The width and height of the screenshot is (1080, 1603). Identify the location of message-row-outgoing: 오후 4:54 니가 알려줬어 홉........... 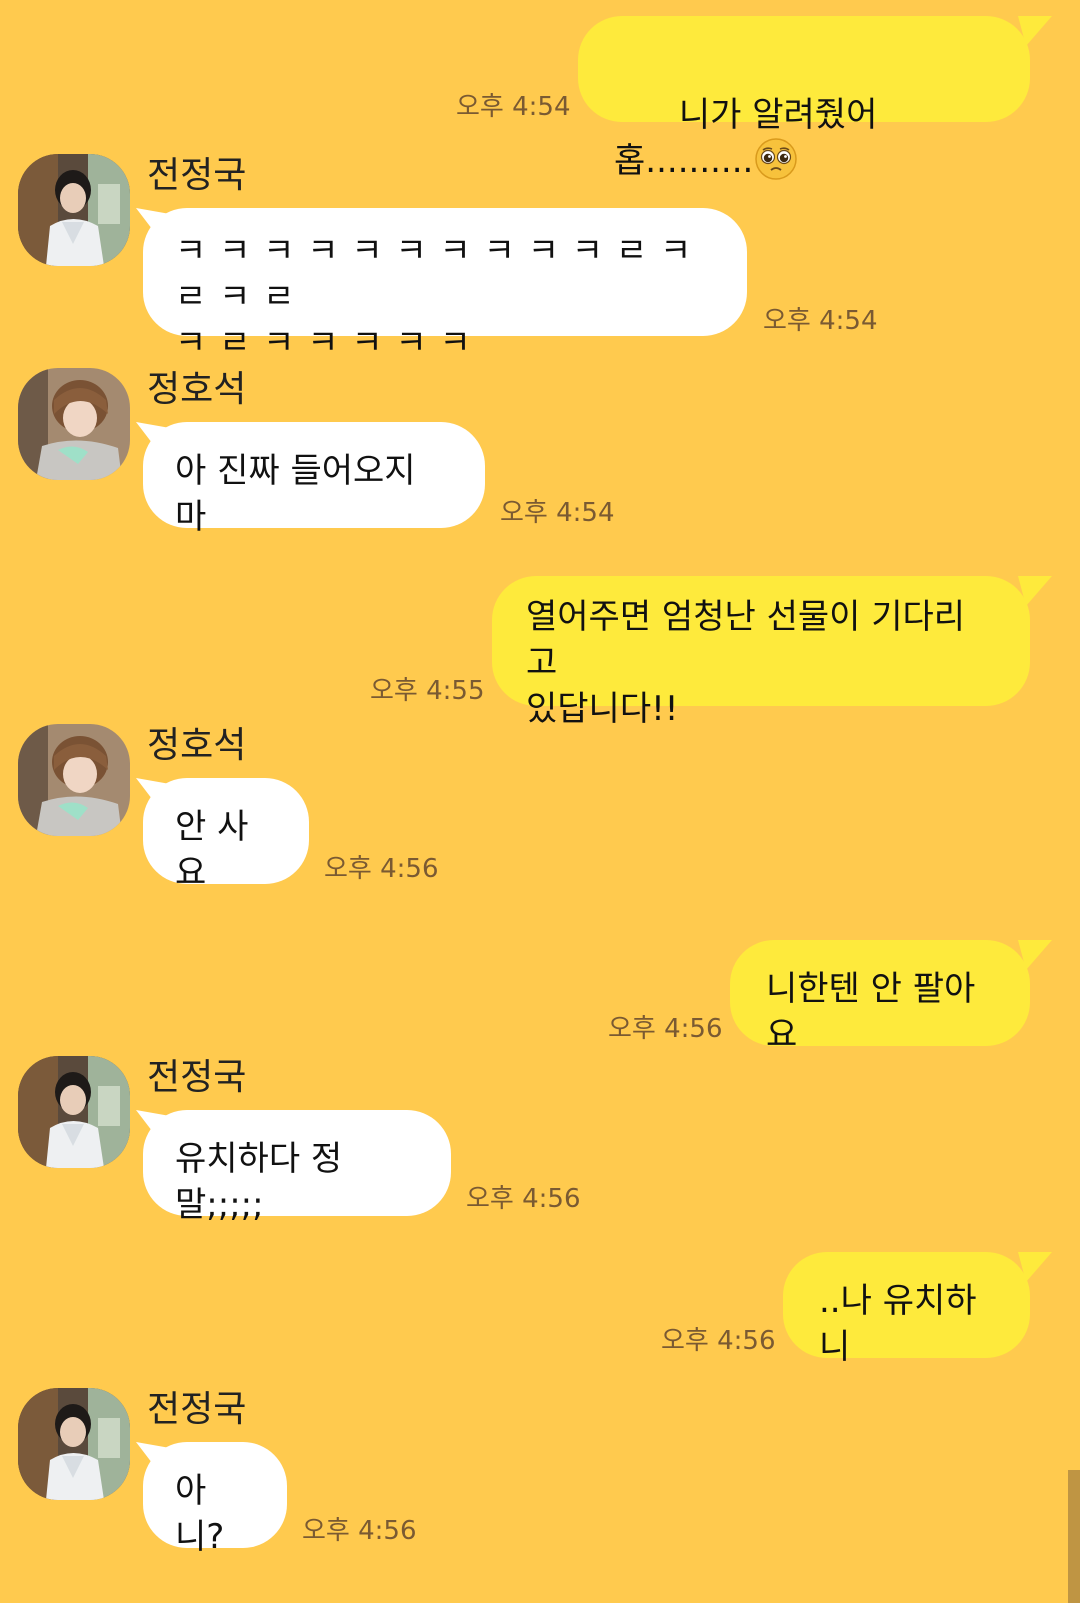
(540, 98).